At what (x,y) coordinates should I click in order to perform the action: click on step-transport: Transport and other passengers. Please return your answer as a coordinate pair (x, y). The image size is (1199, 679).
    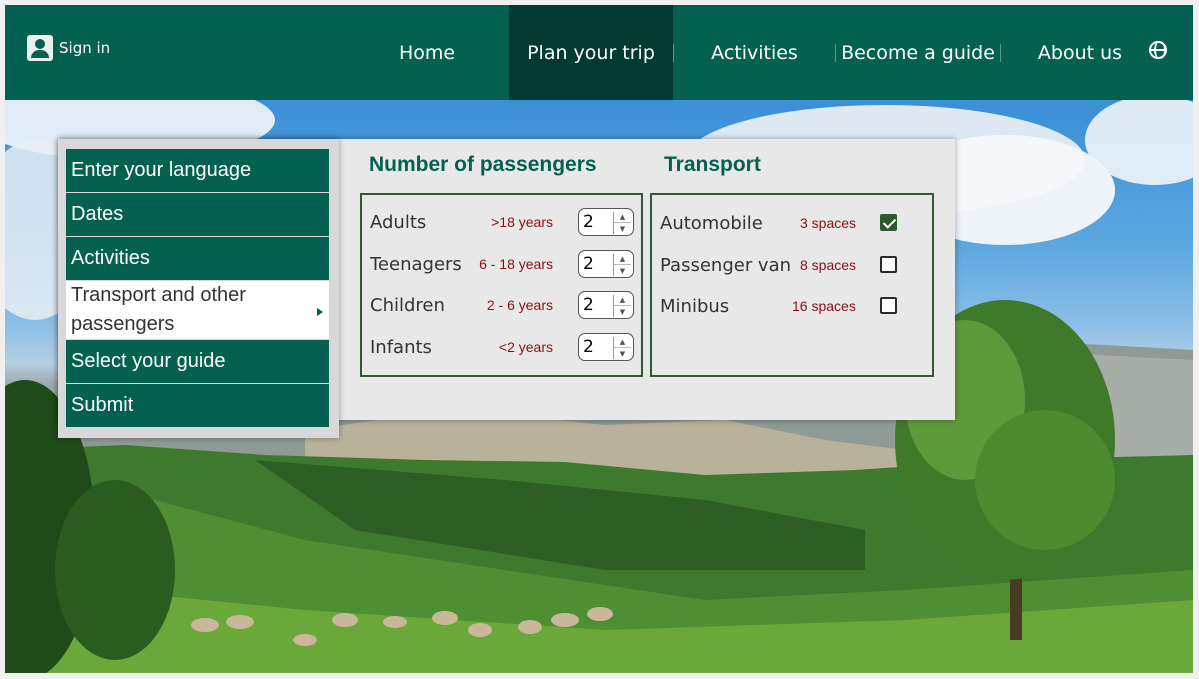
    Looking at the image, I should click on (197, 310).